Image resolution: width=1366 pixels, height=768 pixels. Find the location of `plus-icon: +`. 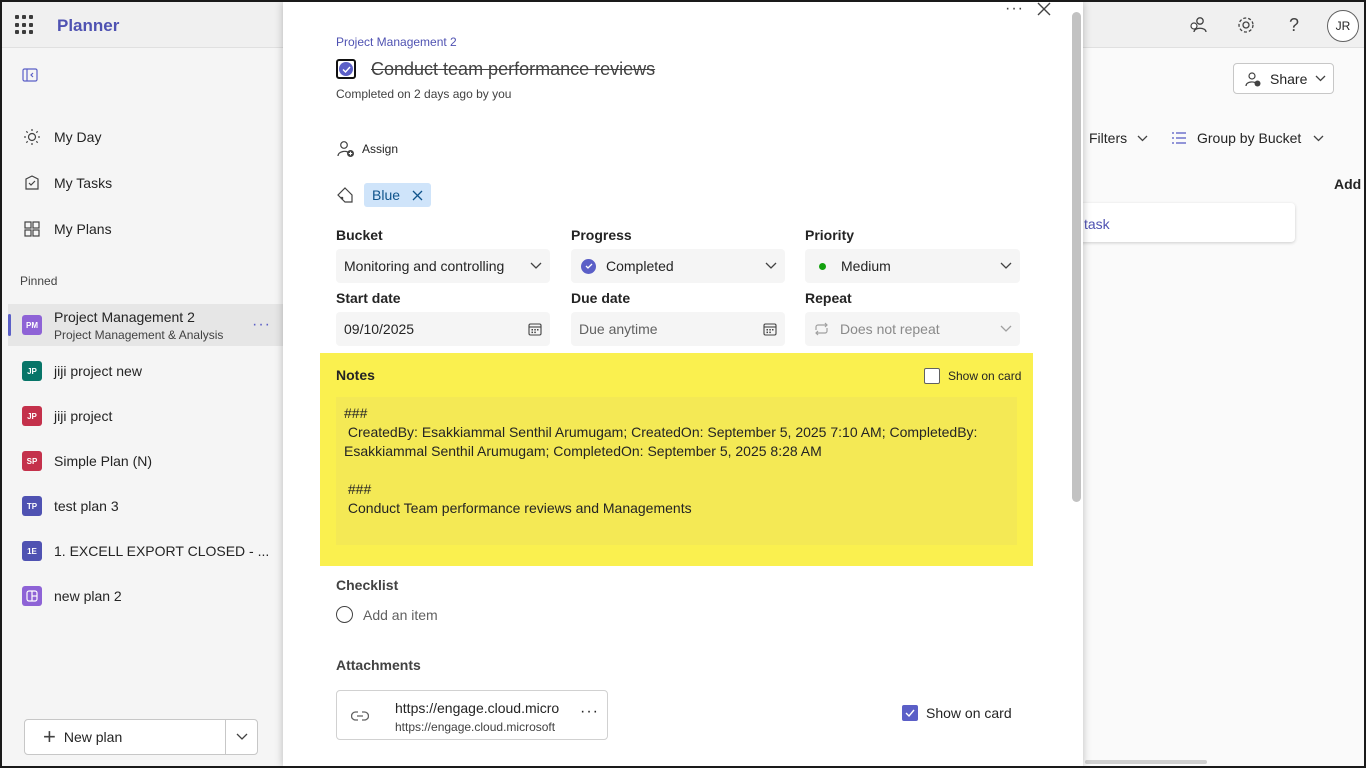

plus-icon: + is located at coordinates (49, 736).